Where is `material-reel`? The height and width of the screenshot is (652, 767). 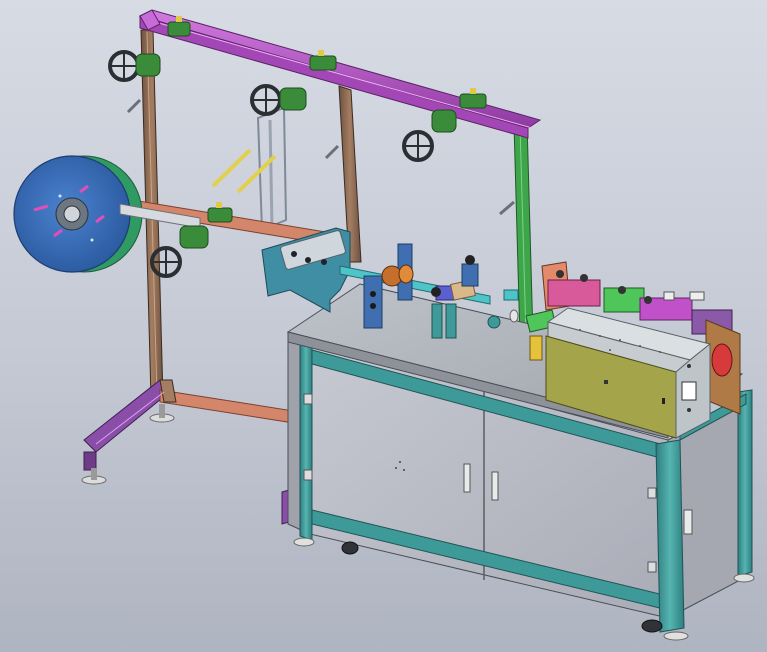
material-reel is located at coordinates (107, 214).